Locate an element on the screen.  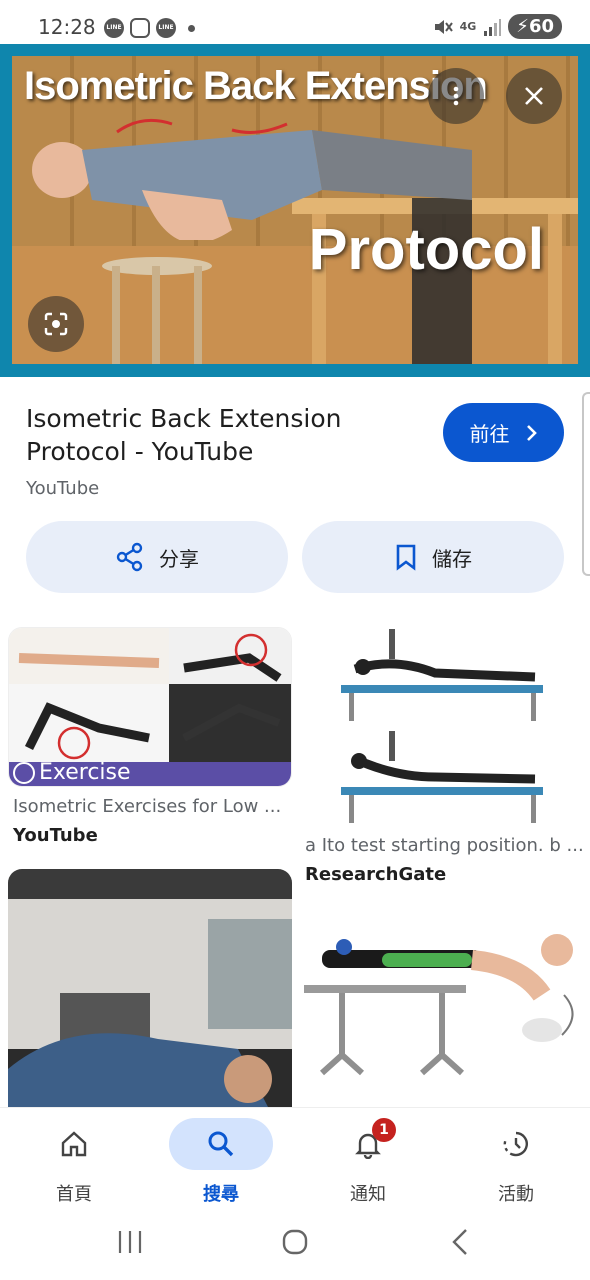
line-app-icon-2: LINE is located at coordinates (166, 28).